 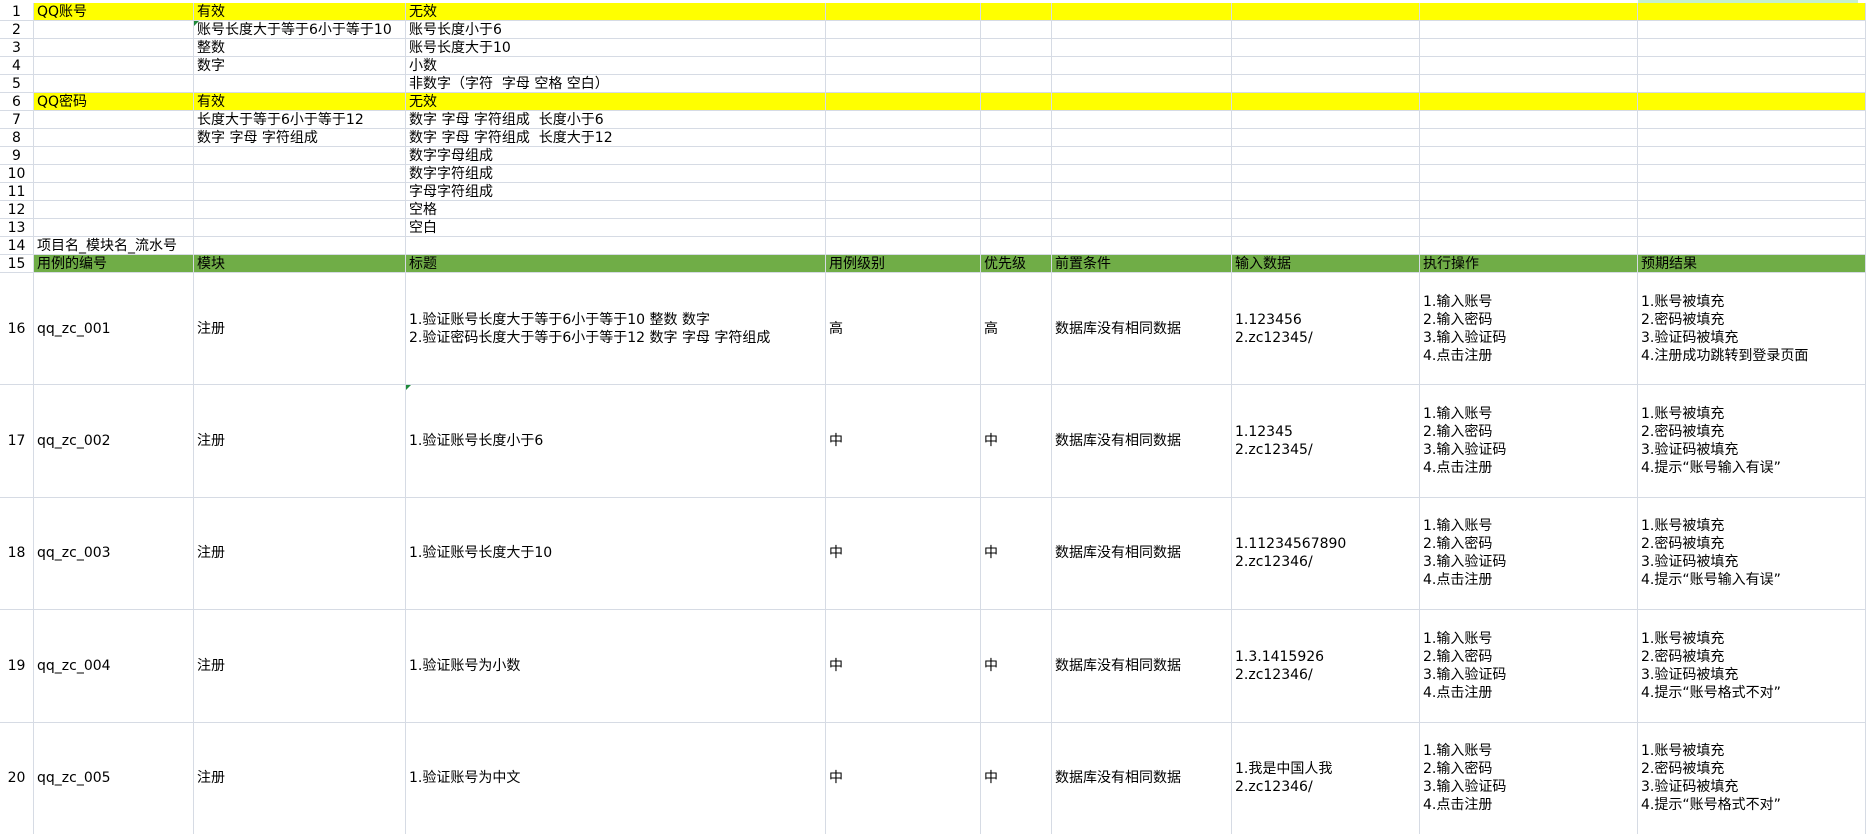 What do you see at coordinates (1016, 137) in the screenshot?
I see `cell-r8-c5` at bounding box center [1016, 137].